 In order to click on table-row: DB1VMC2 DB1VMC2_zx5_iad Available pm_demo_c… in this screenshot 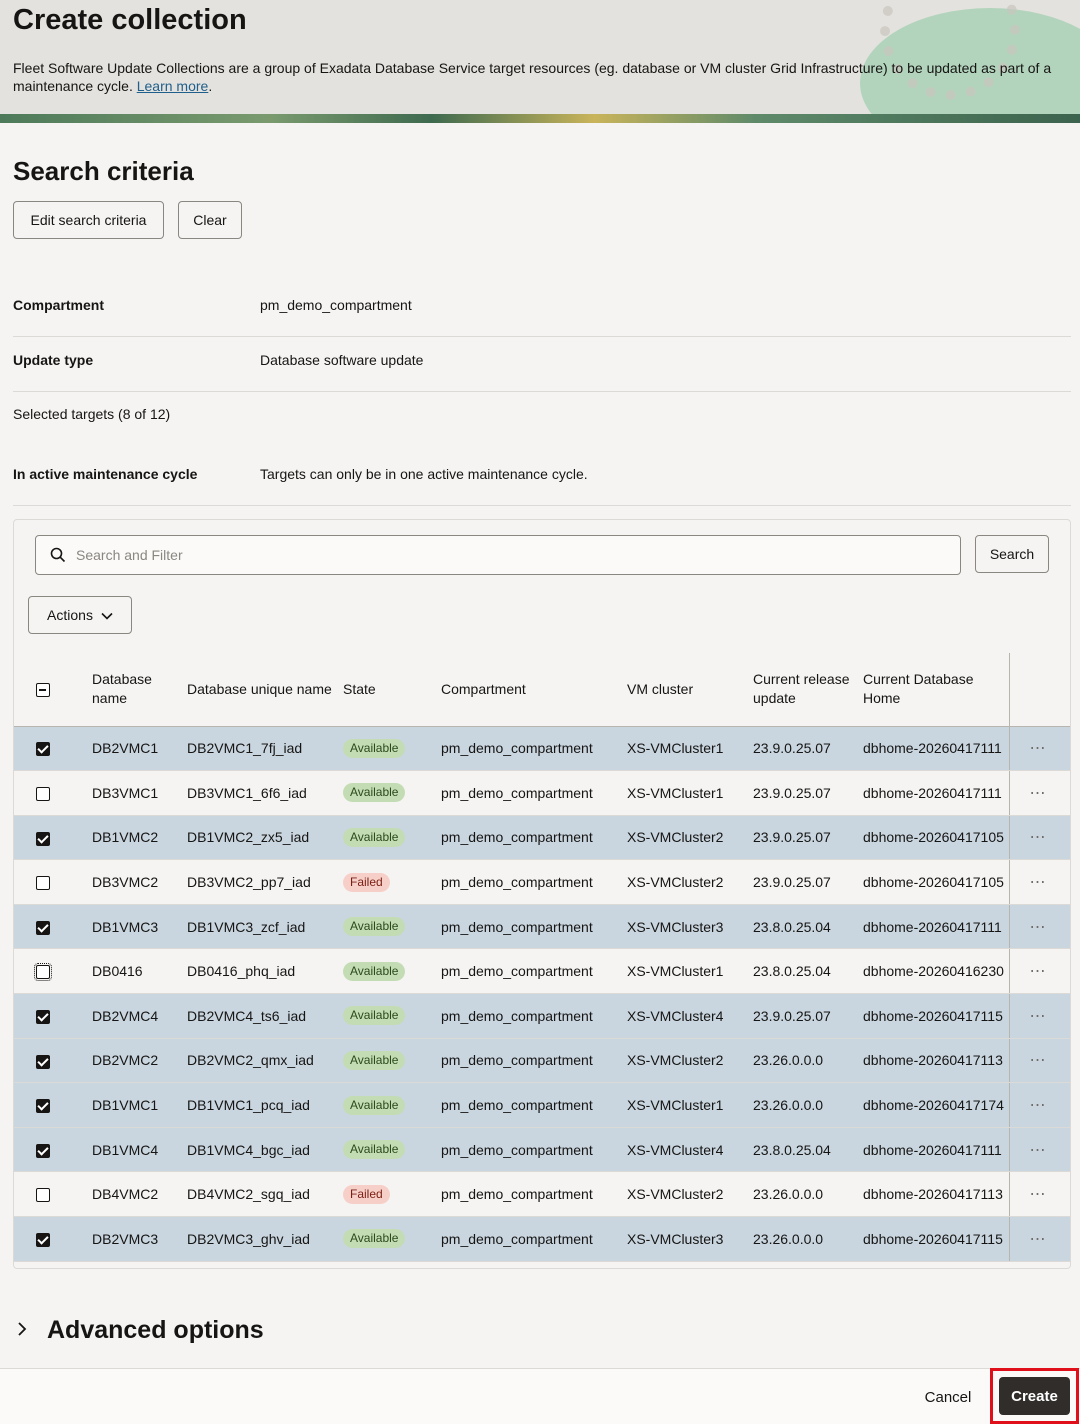, I will do `click(542, 838)`.